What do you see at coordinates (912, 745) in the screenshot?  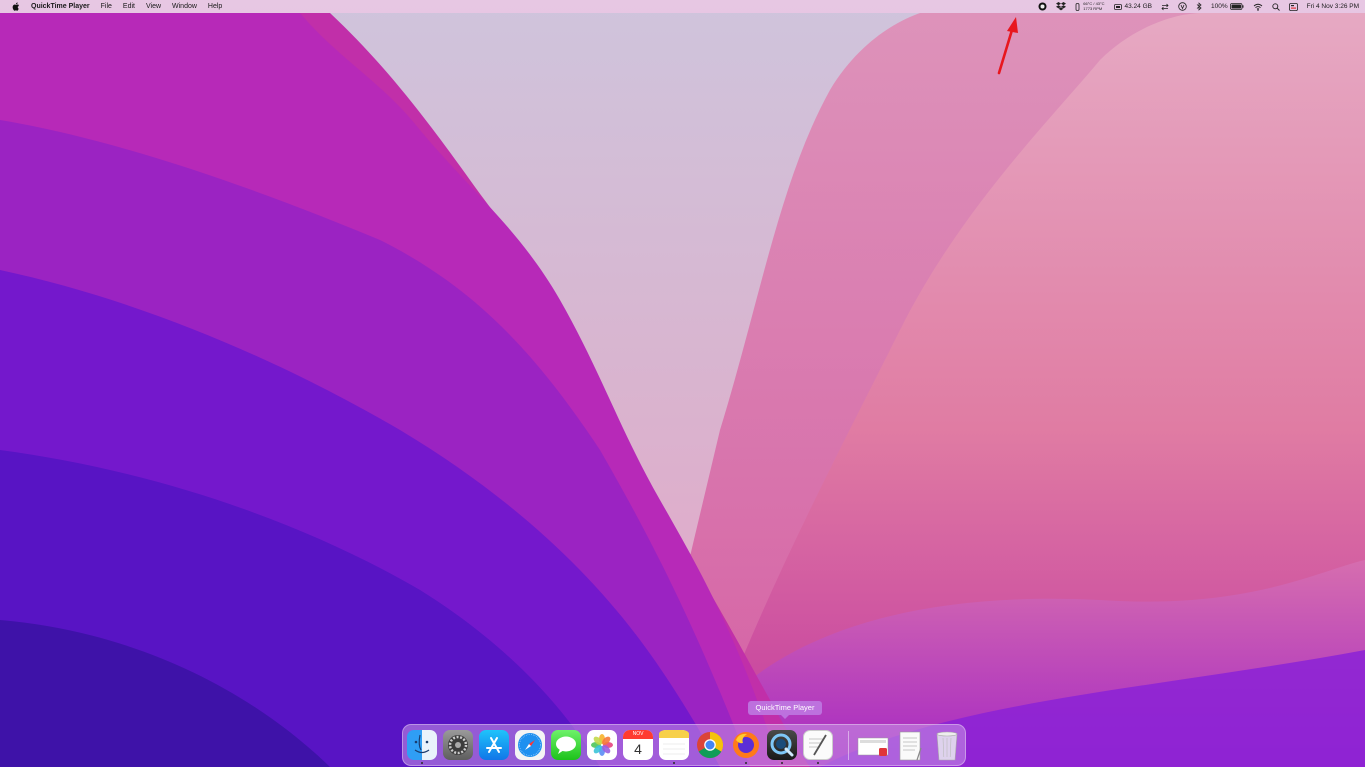 I see `document-stack-icon` at bounding box center [912, 745].